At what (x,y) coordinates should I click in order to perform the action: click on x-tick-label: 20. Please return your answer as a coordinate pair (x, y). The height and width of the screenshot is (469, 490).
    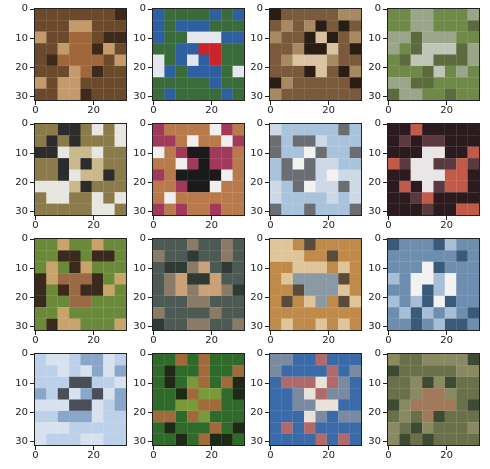
    Looking at the image, I should click on (93, 340).